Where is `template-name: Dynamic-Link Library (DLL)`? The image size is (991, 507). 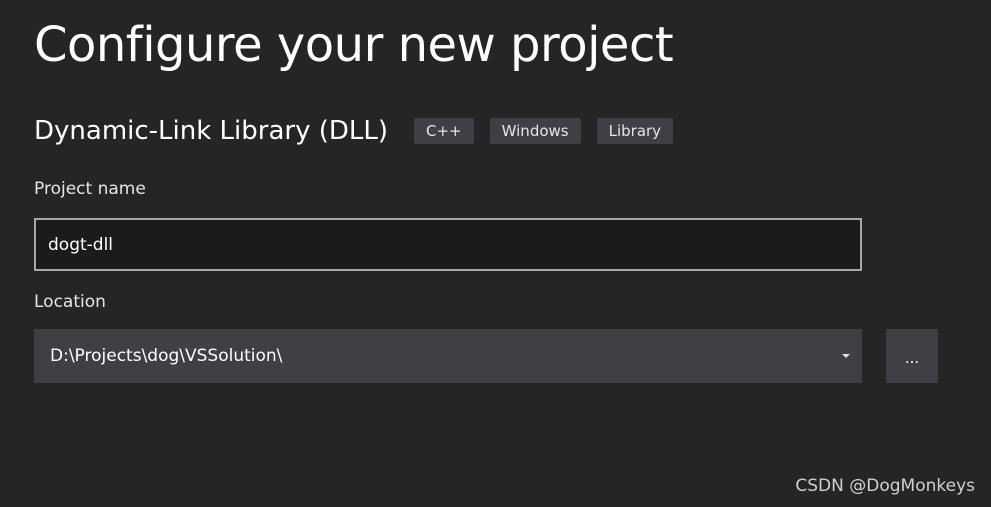 template-name: Dynamic-Link Library (DLL) is located at coordinates (211, 131).